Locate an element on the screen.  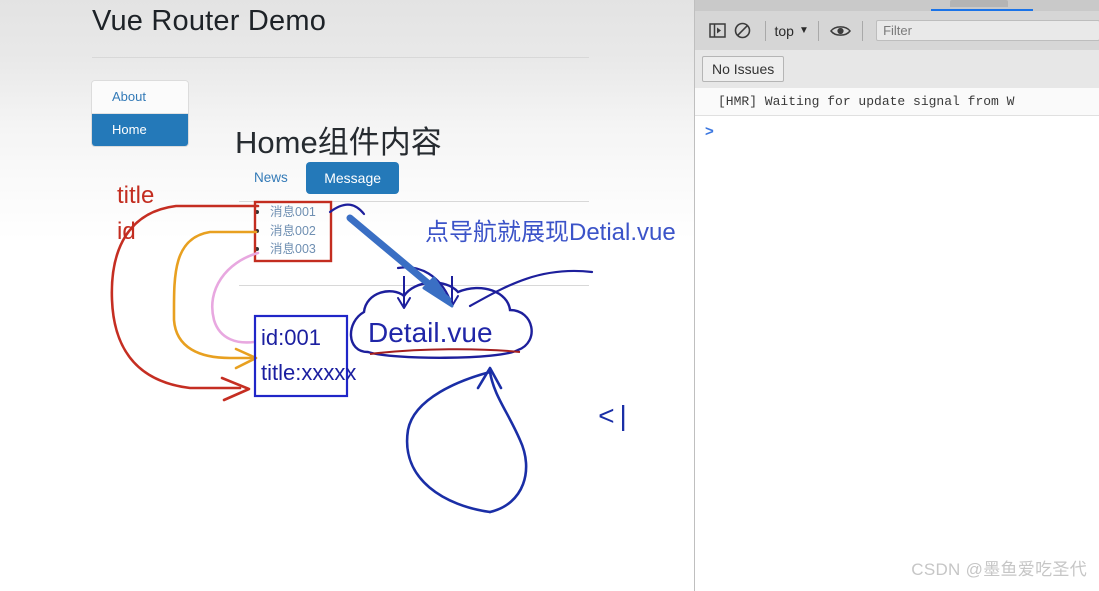
annotation-param-id: id:001 is located at coordinates (291, 337).